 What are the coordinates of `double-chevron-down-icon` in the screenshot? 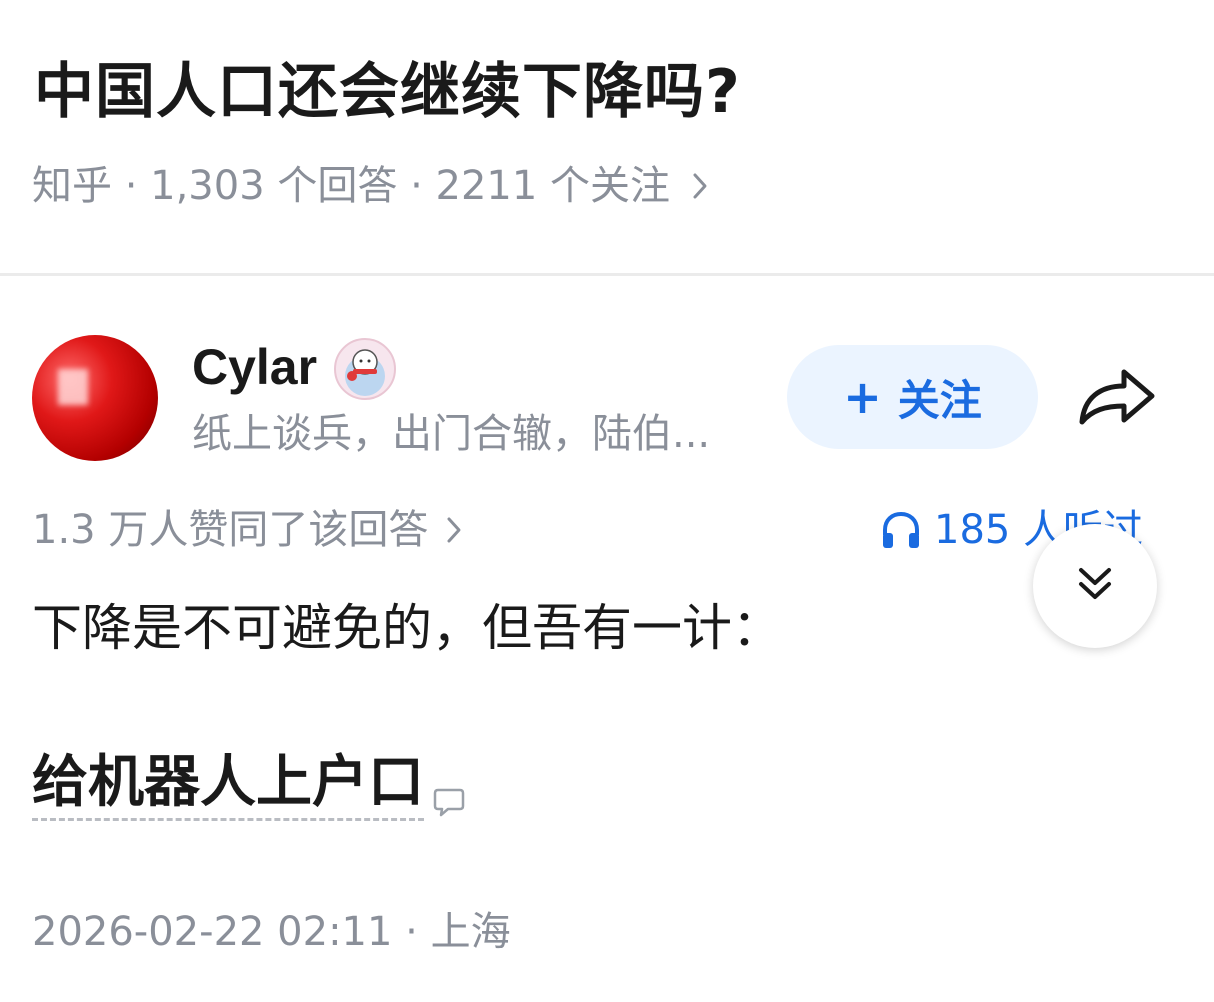 It's located at (1095, 586).